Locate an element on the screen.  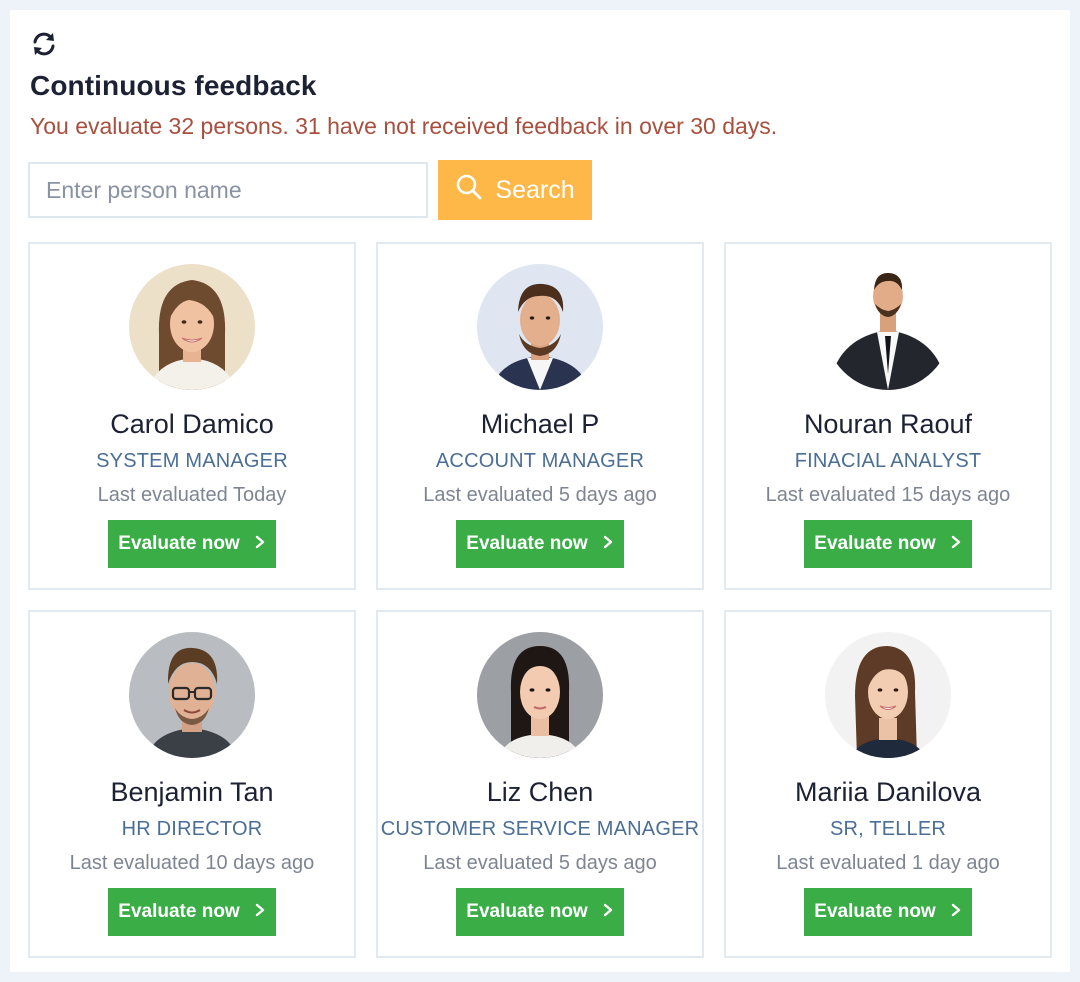
person-name: Nouran Raouf is located at coordinates (888, 424).